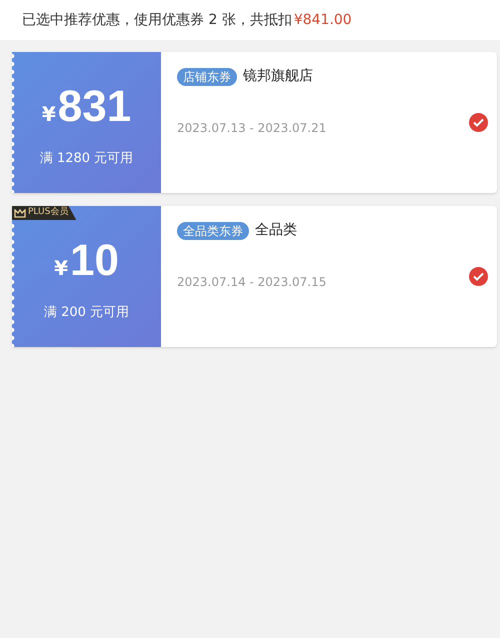  I want to click on coupon-amount: 10, so click(94, 260).